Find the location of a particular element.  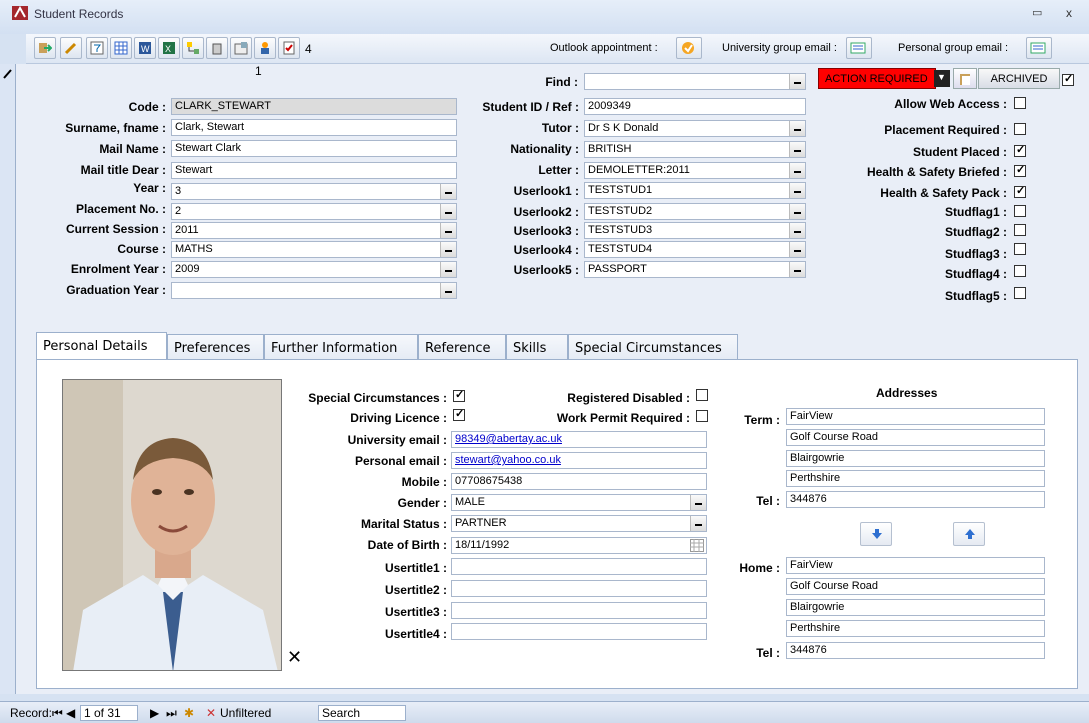

mail-name-field: Stewart Clark is located at coordinates (314, 148).